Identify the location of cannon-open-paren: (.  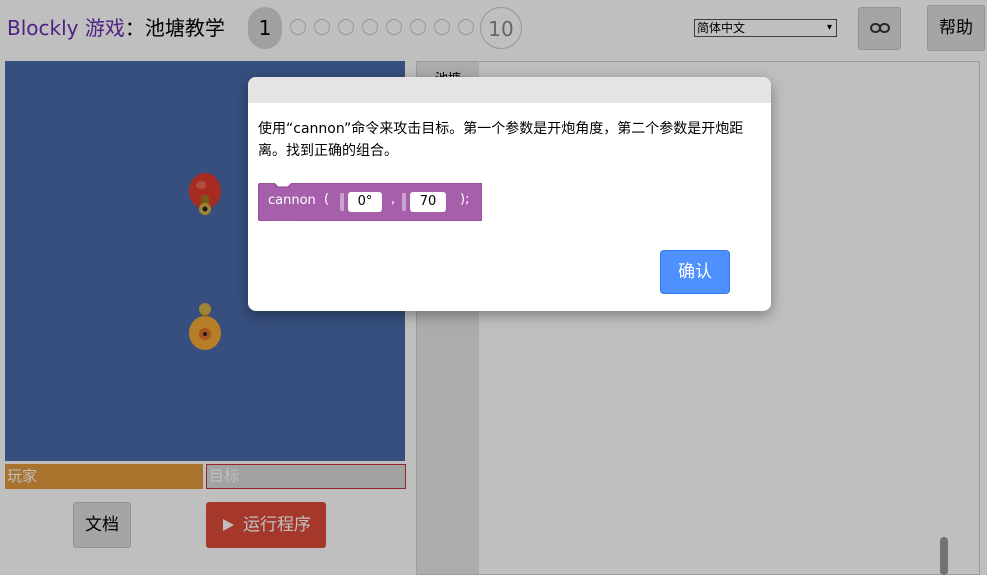
(327, 199).